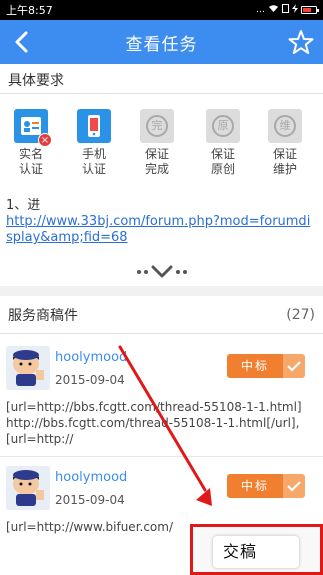 The image size is (323, 575). I want to click on chevron-down-icon, so click(161, 271).